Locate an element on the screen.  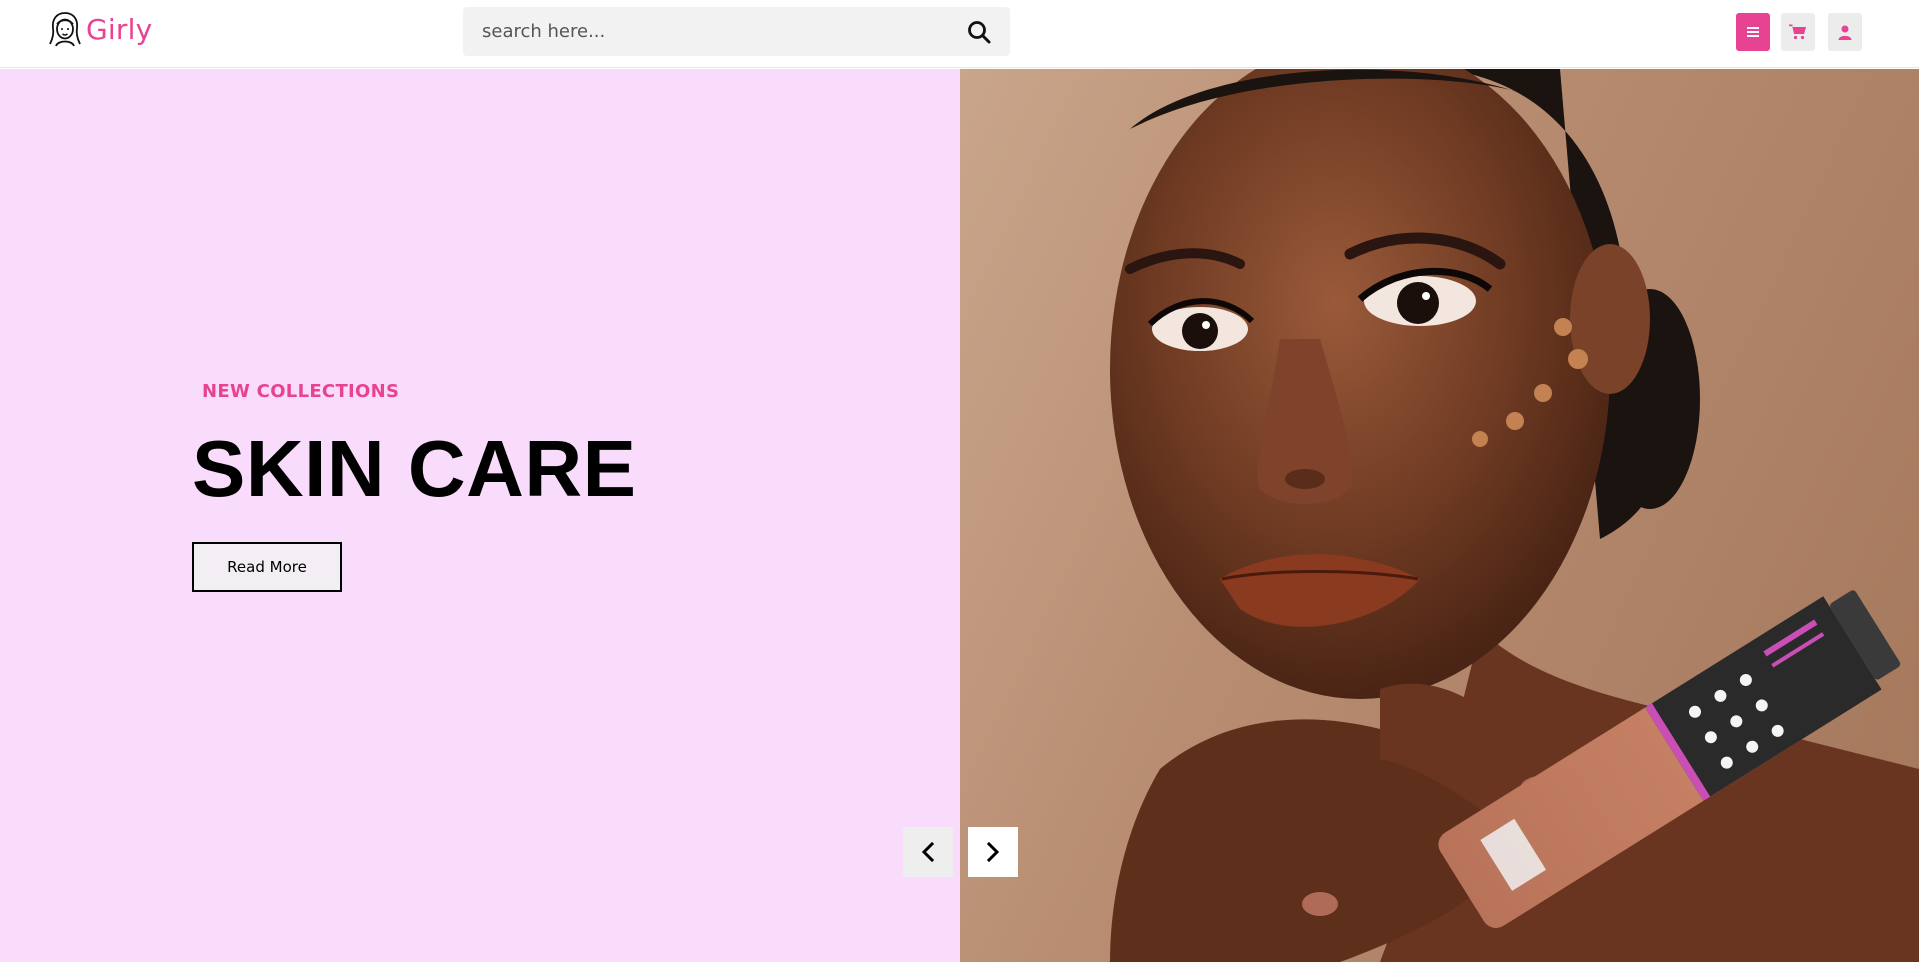
site-header: Girly is located at coordinates (959, 34).